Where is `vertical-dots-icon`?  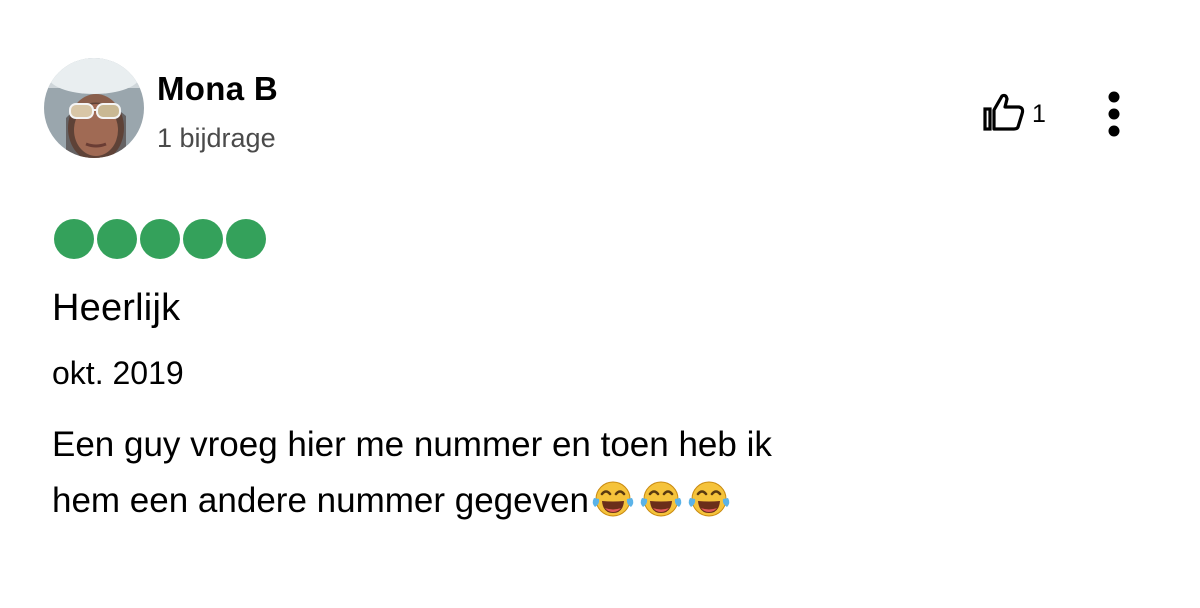
vertical-dots-icon is located at coordinates (1114, 114).